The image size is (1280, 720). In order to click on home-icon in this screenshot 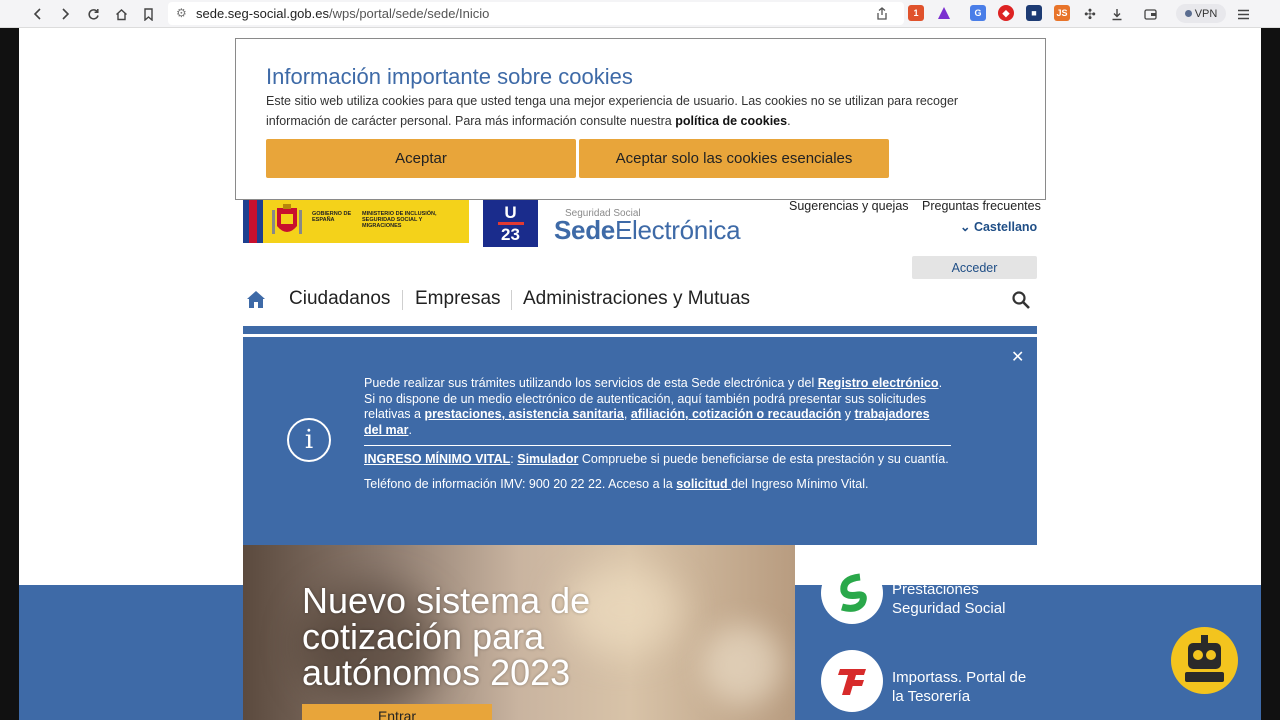, I will do `click(121, 14)`.